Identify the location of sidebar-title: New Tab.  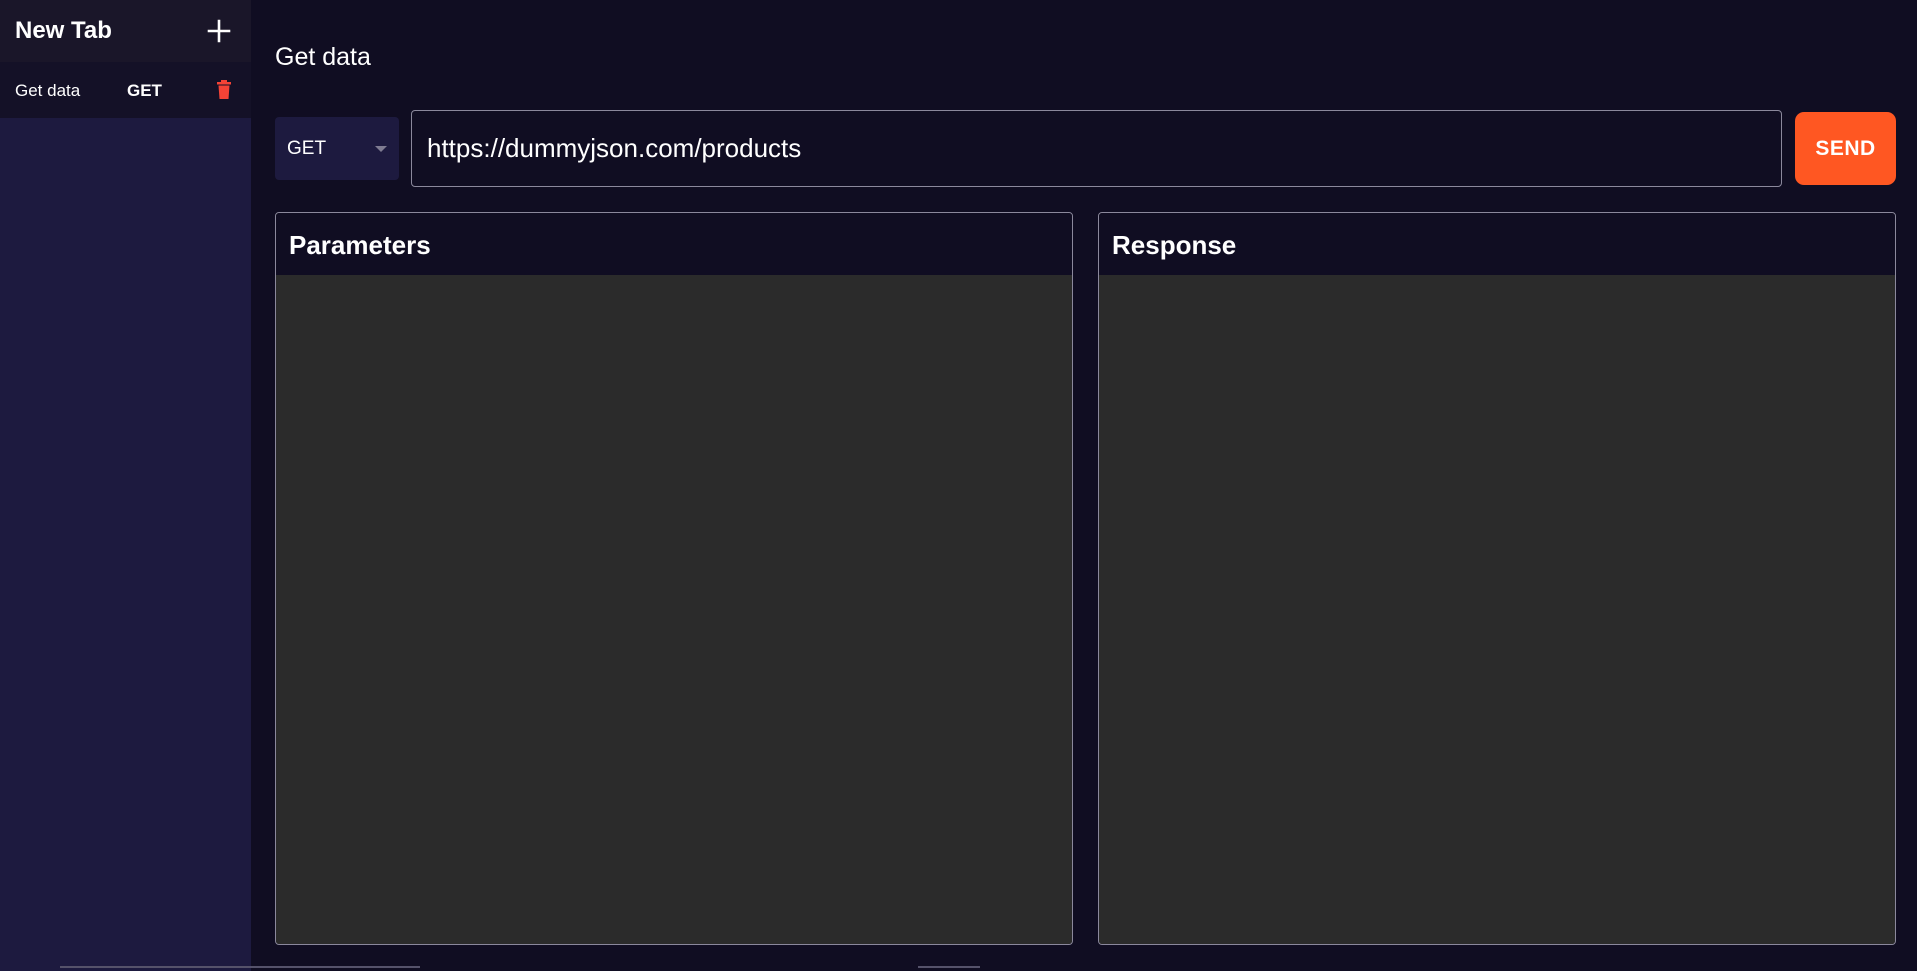
(63, 30).